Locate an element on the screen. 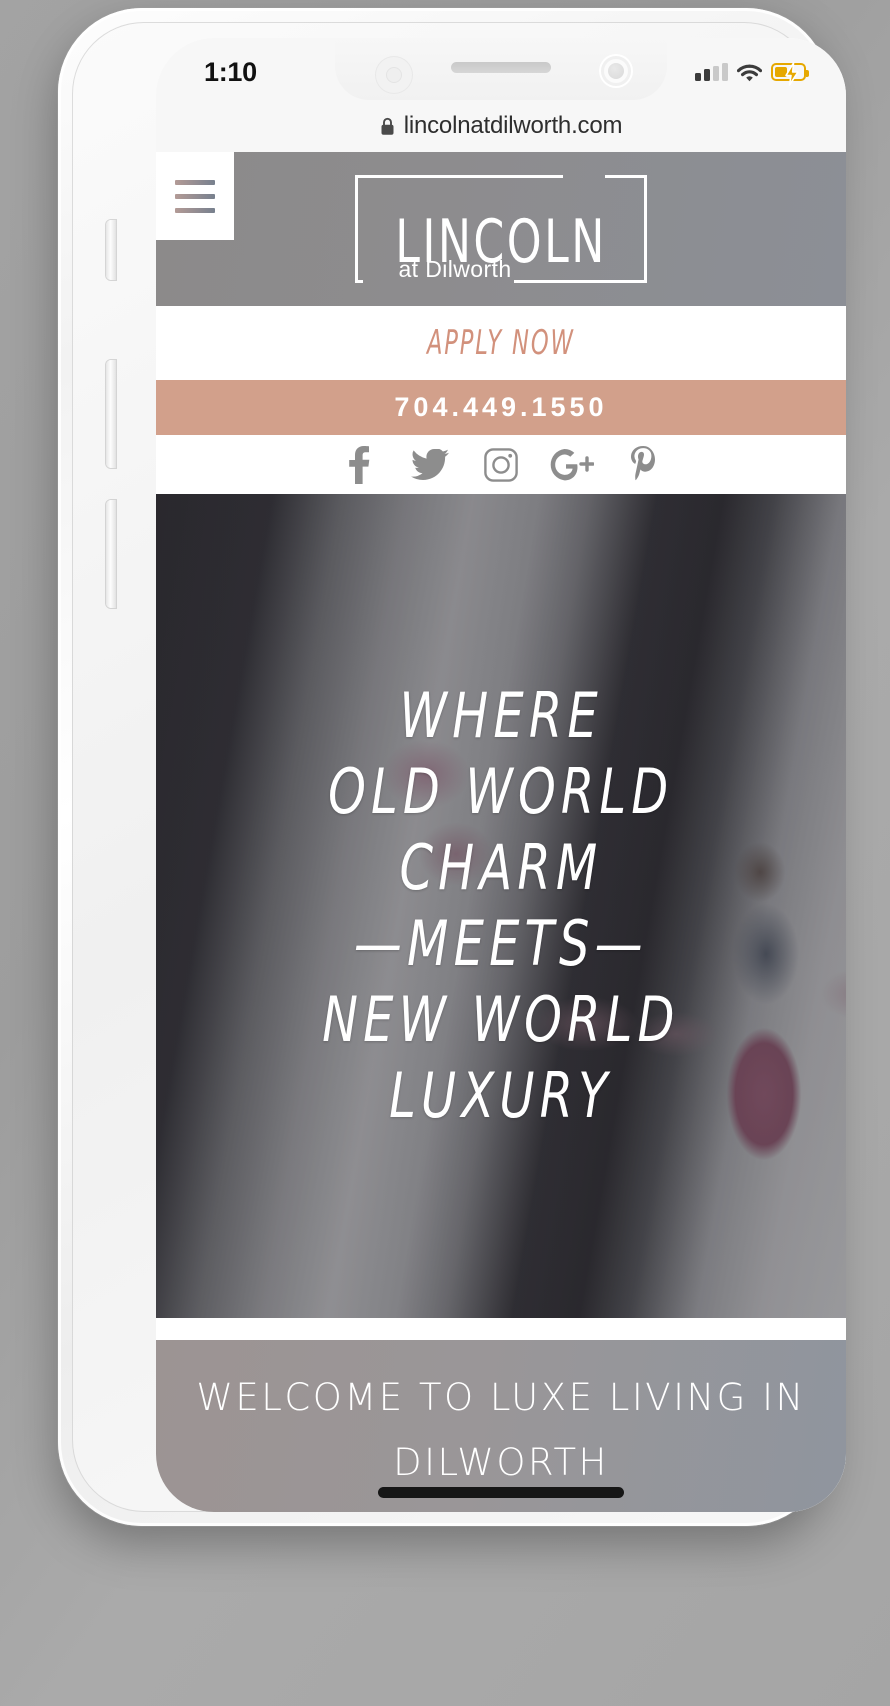 The image size is (890, 1706). hero-line-5: NEW WORLD is located at coordinates (501, 1019).